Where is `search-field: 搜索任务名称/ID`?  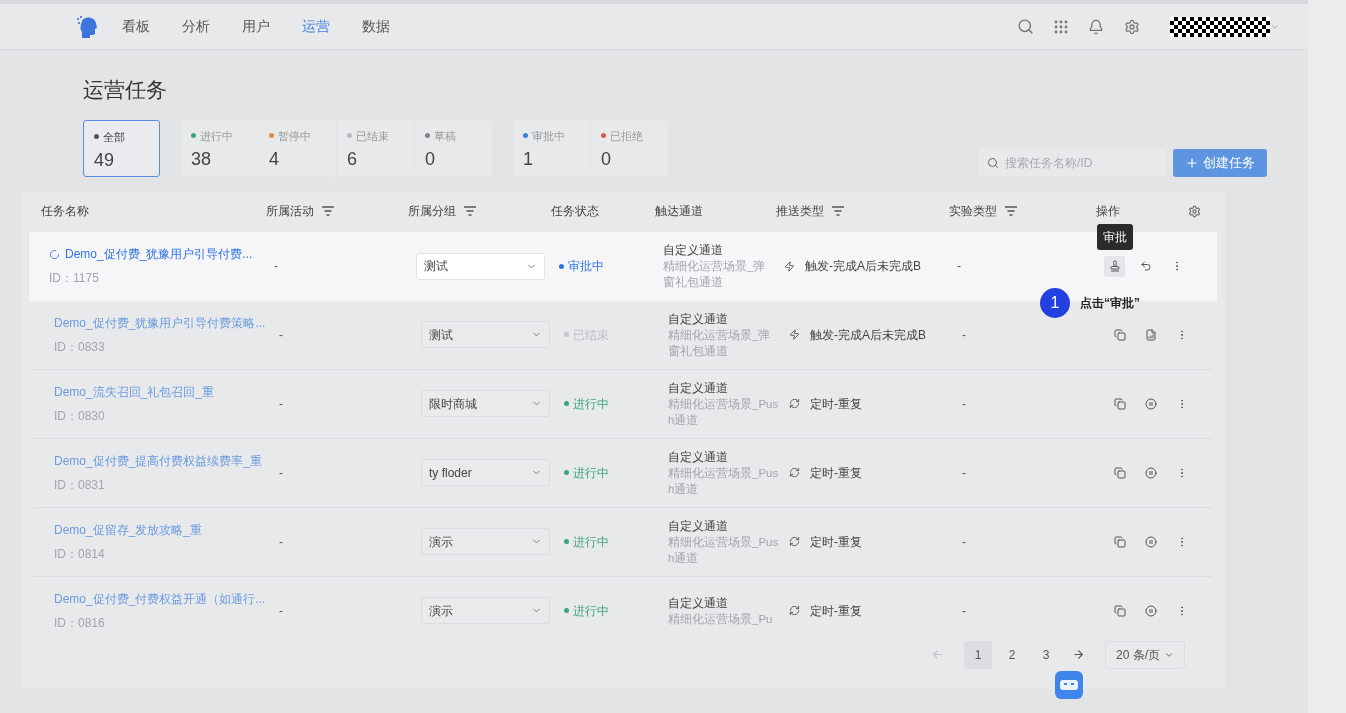
search-field: 搜索任务名称/ID is located at coordinates (1072, 162).